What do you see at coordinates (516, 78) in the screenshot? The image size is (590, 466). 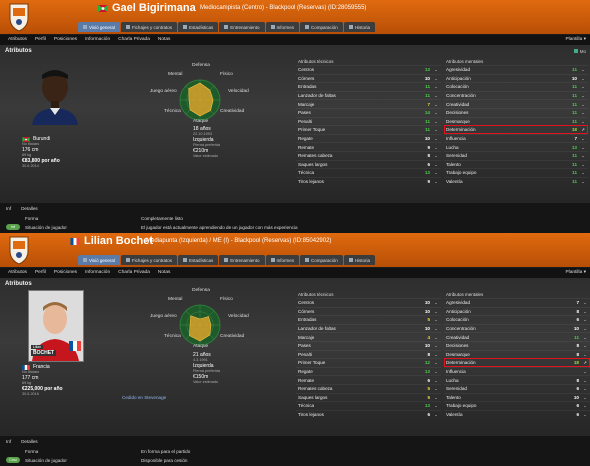 I see `attribute-row: Anticipación 10–` at bounding box center [516, 78].